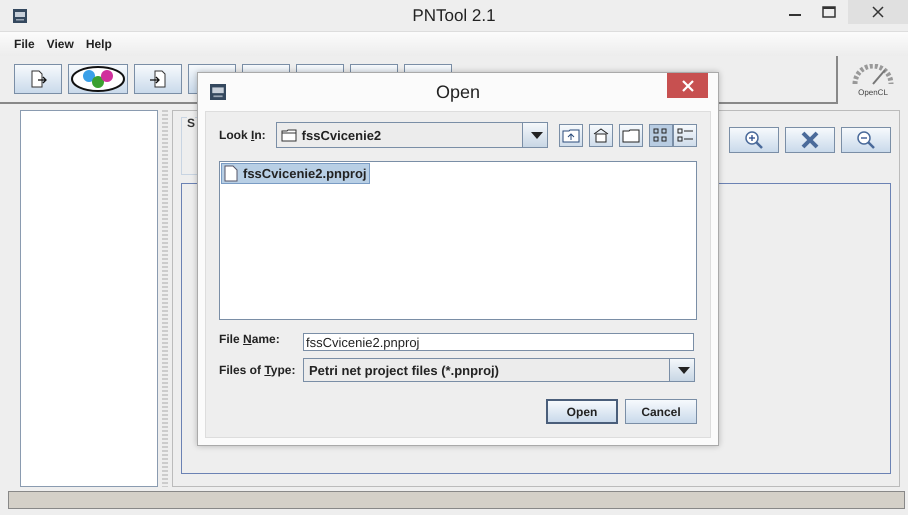 This screenshot has height=515, width=908. What do you see at coordinates (454, 16) in the screenshot?
I see `window-title: PNTool 2.1` at bounding box center [454, 16].